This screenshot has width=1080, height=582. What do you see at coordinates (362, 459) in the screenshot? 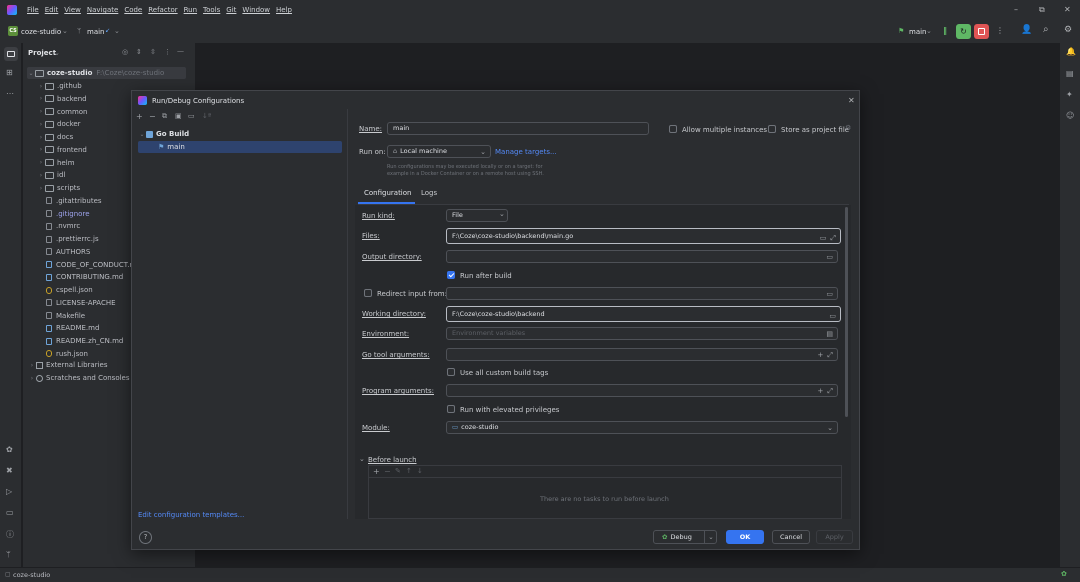
I see `chevron-down-icon: ⌄` at bounding box center [362, 459].